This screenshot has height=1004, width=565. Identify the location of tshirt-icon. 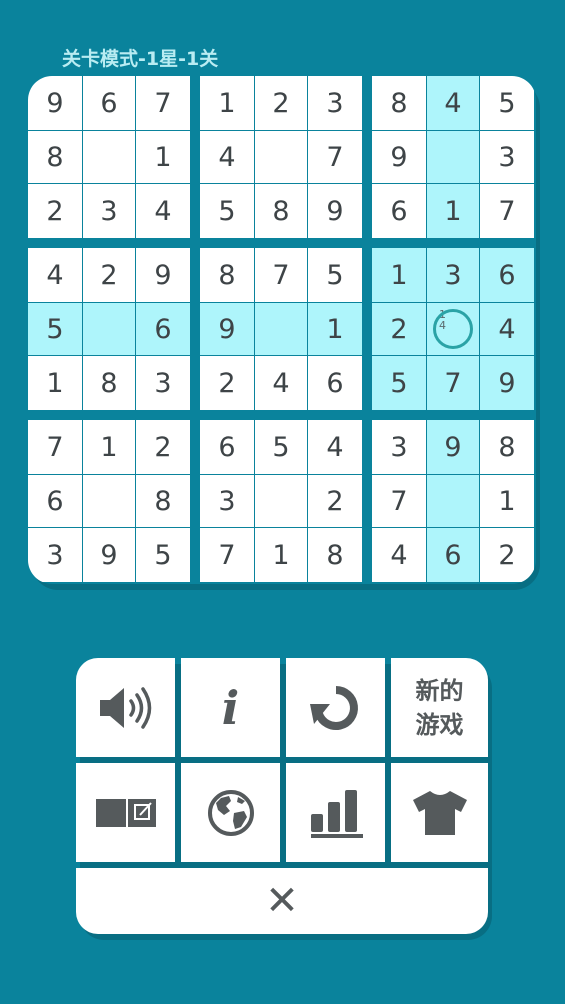
(439, 812).